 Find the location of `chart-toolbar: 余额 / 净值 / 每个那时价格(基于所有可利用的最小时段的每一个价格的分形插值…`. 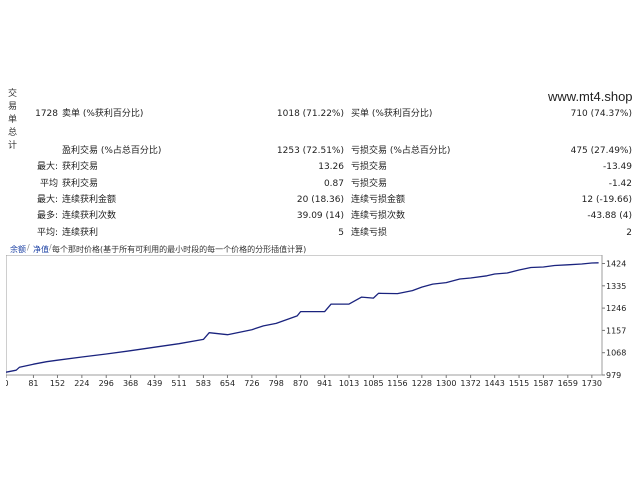

chart-toolbar: 余额 / 净值 / 每个那时价格(基于所有可利用的最小时段的每一个价格的分形插值… is located at coordinates (306, 249).